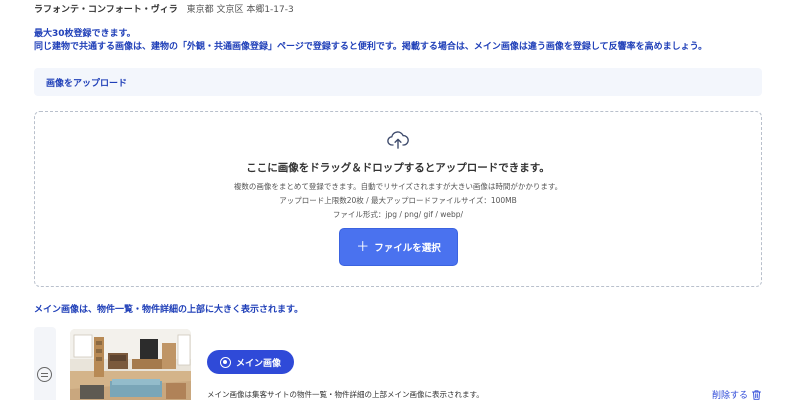  What do you see at coordinates (44, 374) in the screenshot?
I see `drag-handle-icon` at bounding box center [44, 374].